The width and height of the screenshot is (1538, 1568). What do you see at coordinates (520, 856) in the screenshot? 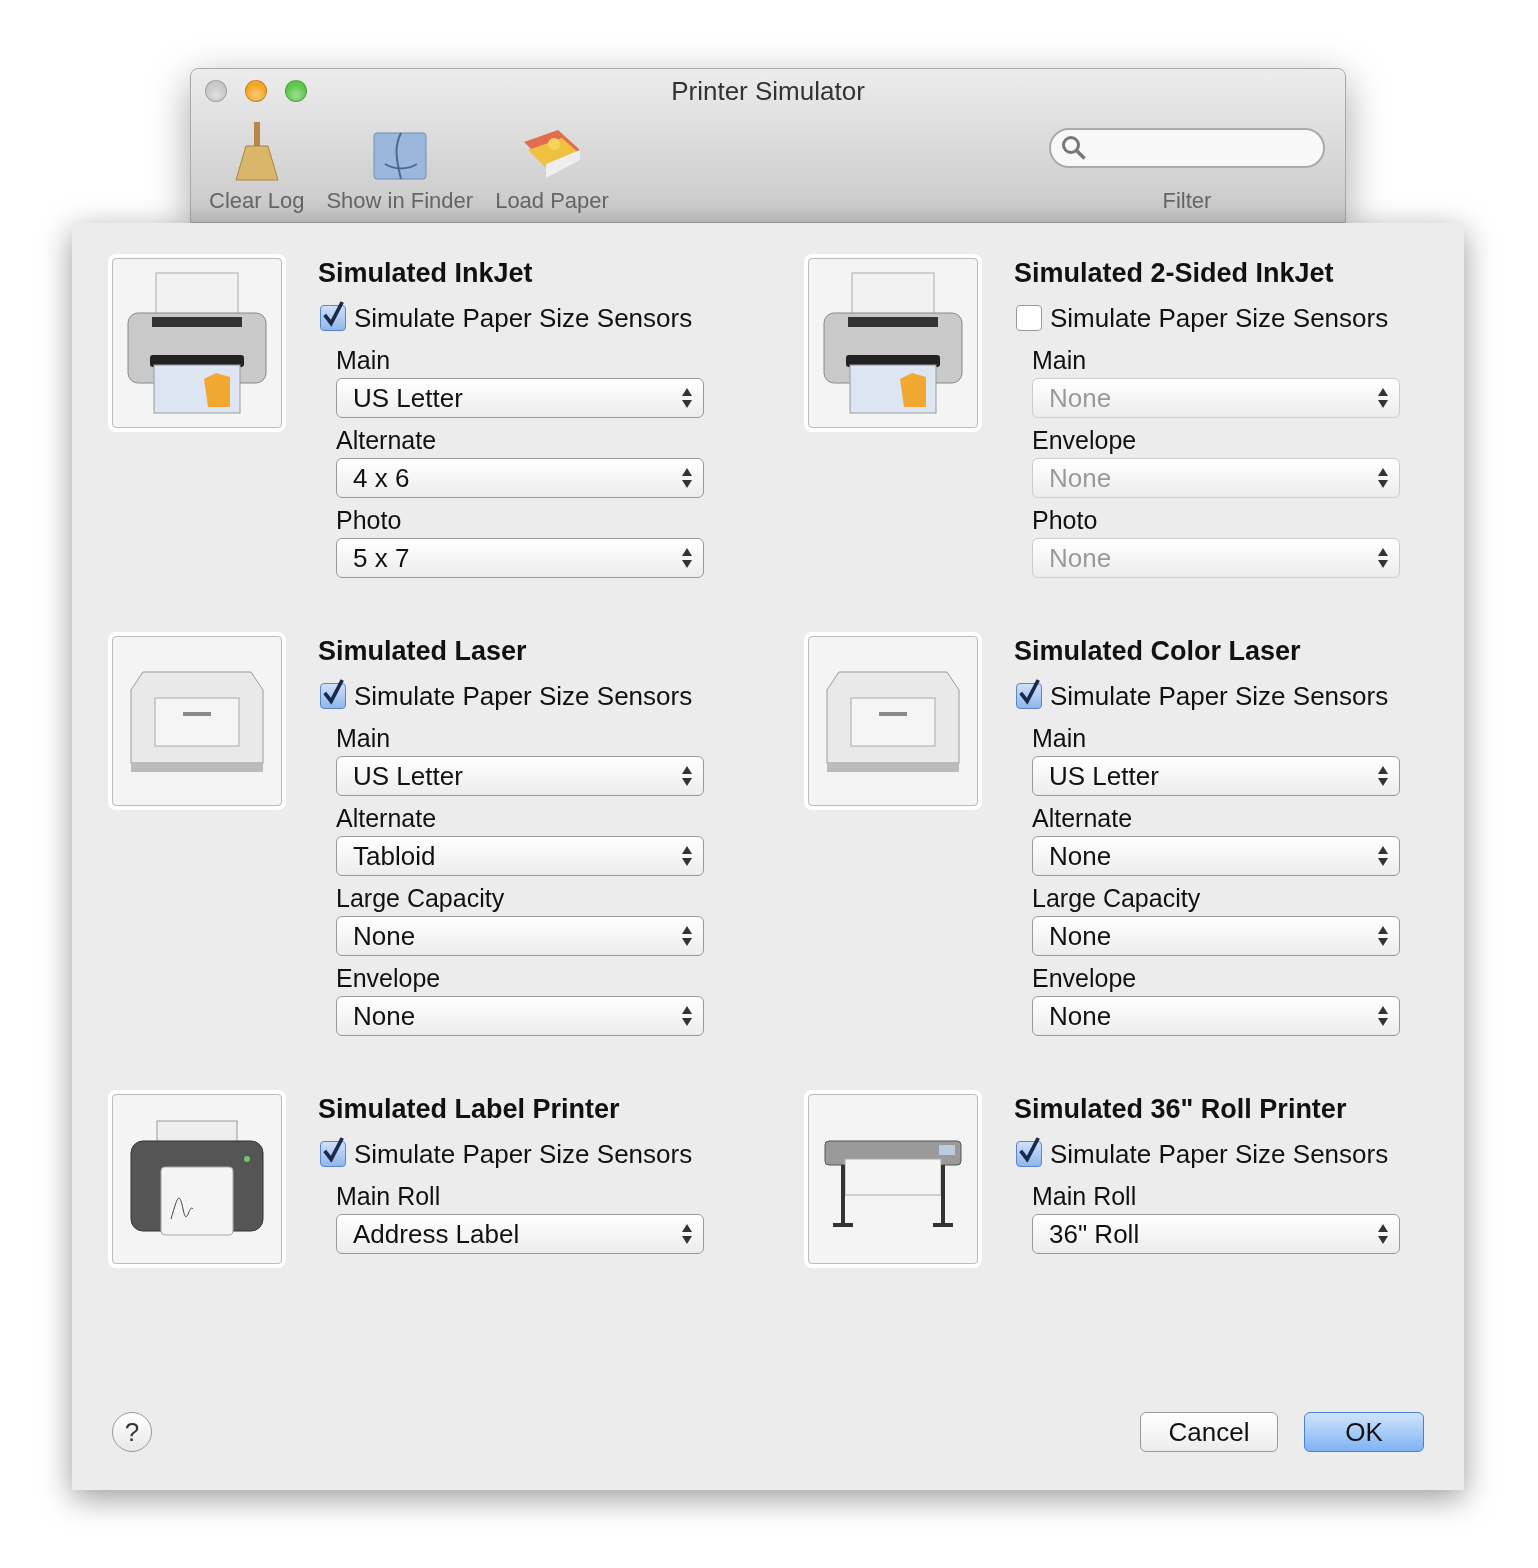
I see `popup-button: Tabloid` at bounding box center [520, 856].